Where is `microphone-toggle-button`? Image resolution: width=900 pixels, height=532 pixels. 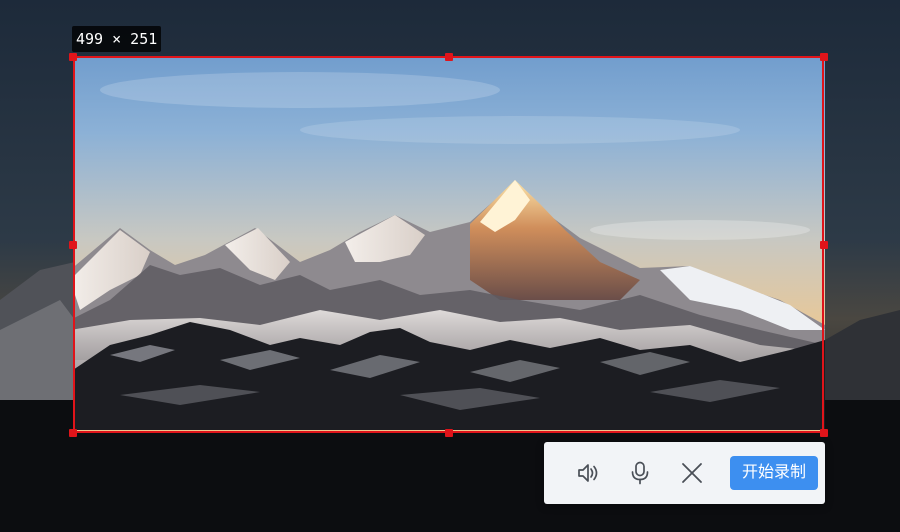
microphone-toggle-button is located at coordinates (640, 473).